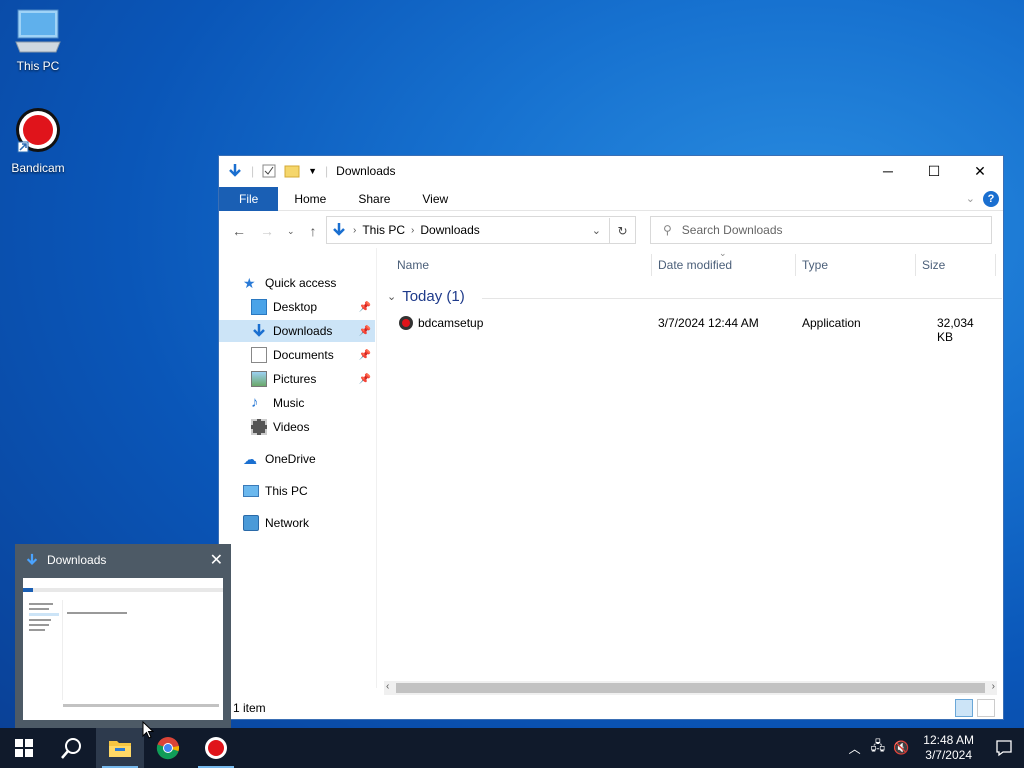  What do you see at coordinates (815, 265) in the screenshot?
I see `column-header-type: Type` at bounding box center [815, 265].